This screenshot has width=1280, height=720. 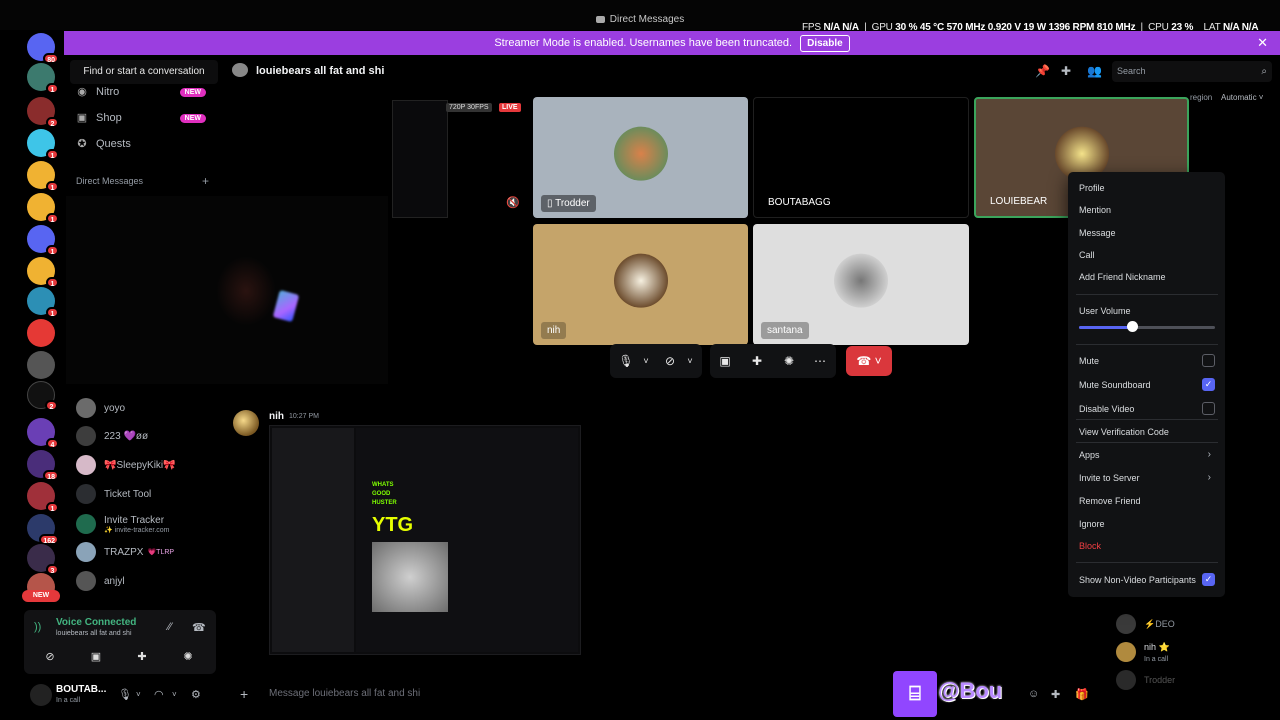 I want to click on nav-quests: ✪ Quests, so click(x=146, y=144).